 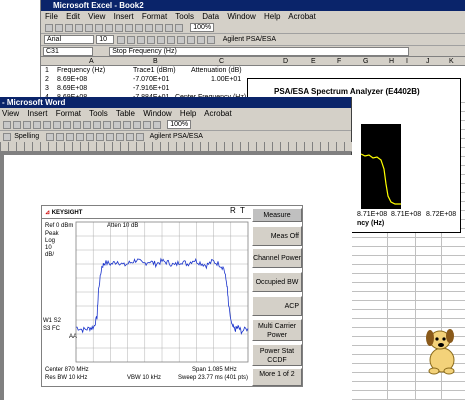 What do you see at coordinates (72, 79) in the screenshot?
I see `cell-a2: 8.69E+08` at bounding box center [72, 79].